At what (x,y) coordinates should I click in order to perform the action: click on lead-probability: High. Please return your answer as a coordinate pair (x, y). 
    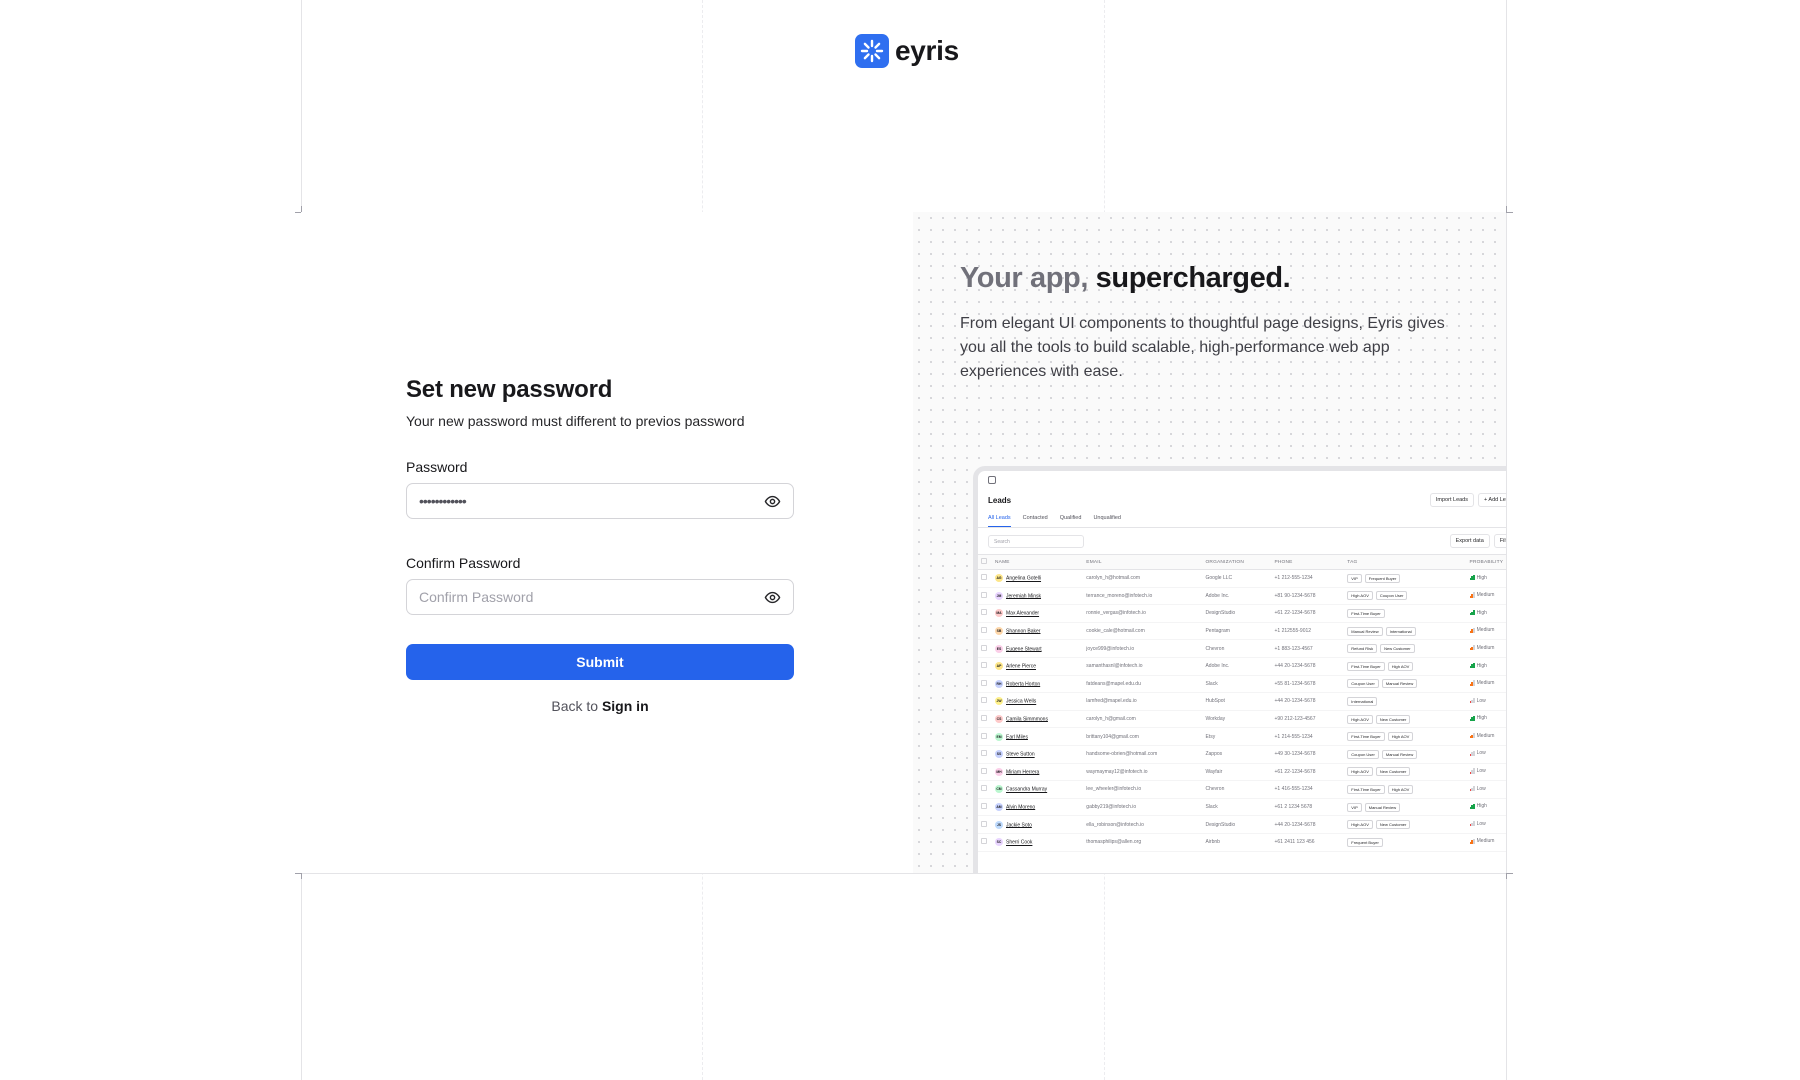
    Looking at the image, I should click on (1486, 666).